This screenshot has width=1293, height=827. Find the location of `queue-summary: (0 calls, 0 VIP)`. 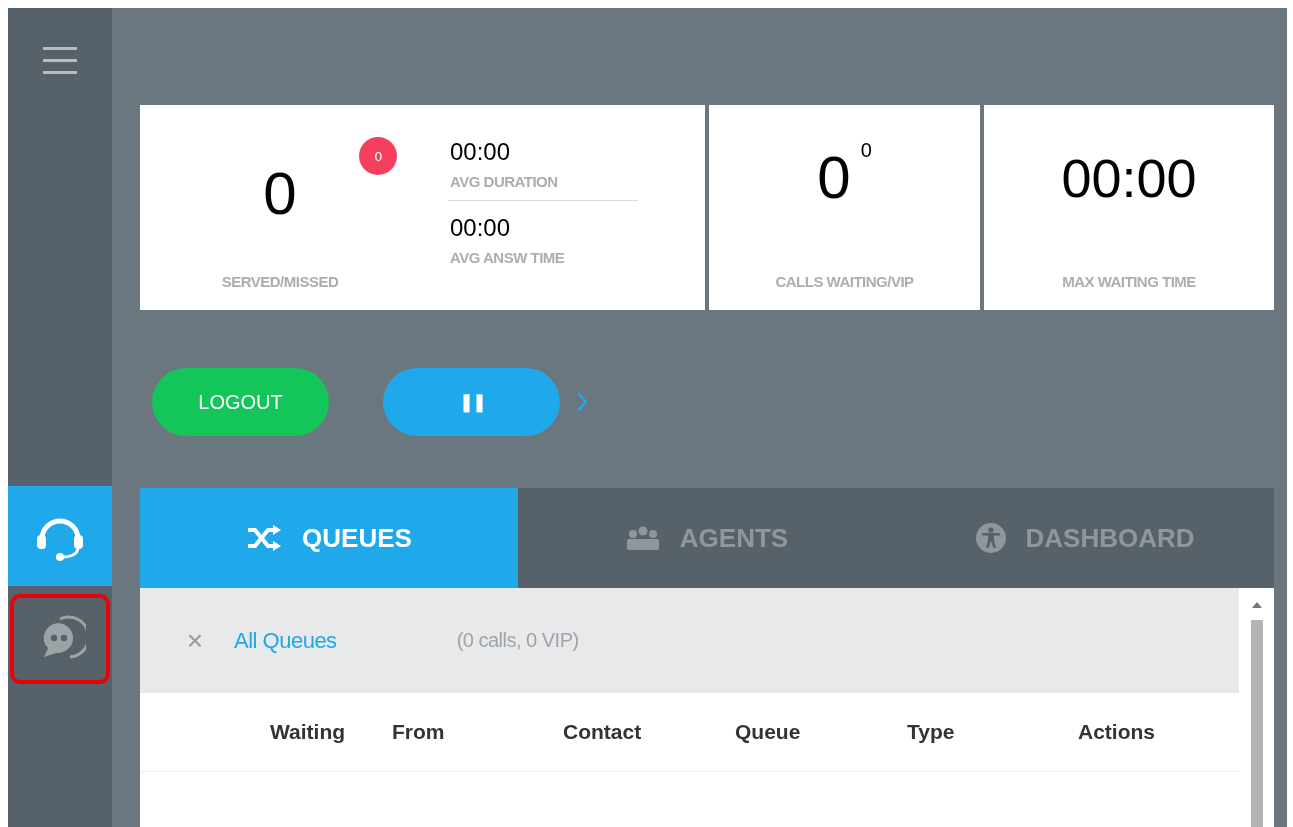

queue-summary: (0 calls, 0 VIP) is located at coordinates (517, 640).